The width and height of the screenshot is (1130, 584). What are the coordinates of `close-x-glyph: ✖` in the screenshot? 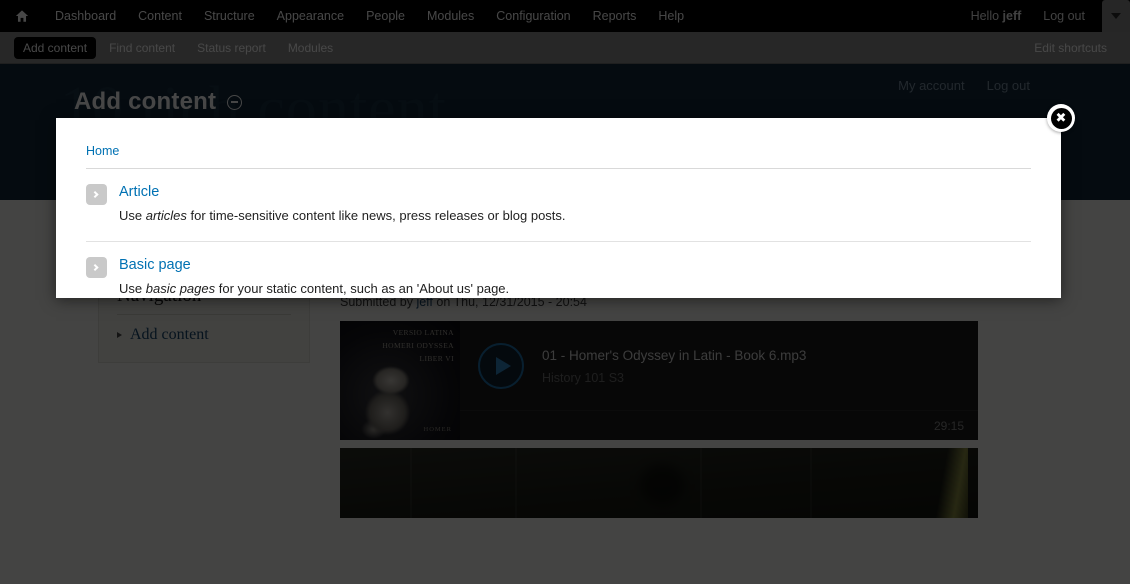 It's located at (1061, 118).